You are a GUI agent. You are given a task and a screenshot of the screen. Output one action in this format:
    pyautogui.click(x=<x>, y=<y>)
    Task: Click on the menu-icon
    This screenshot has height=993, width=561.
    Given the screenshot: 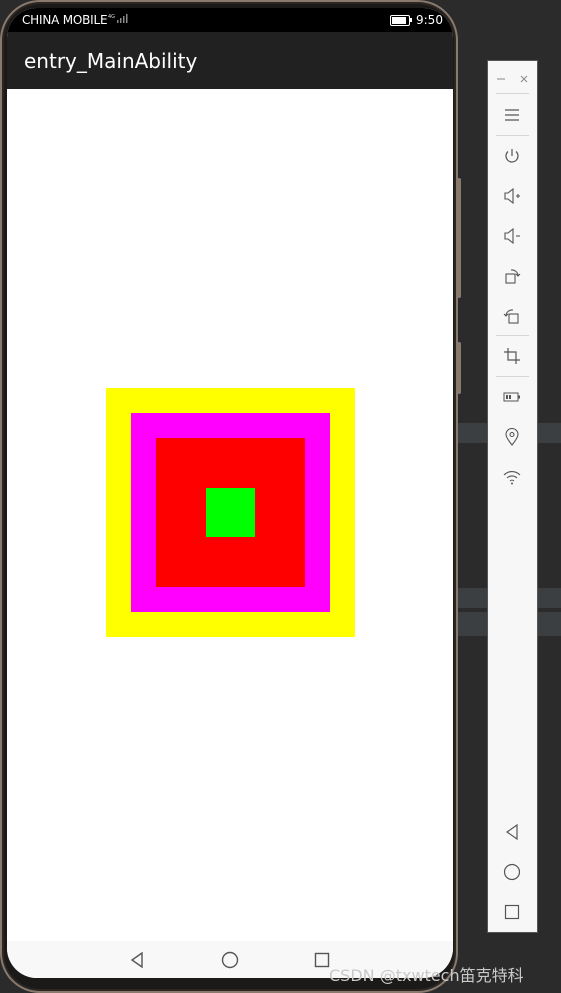 What is the action you would take?
    pyautogui.click(x=512, y=115)
    